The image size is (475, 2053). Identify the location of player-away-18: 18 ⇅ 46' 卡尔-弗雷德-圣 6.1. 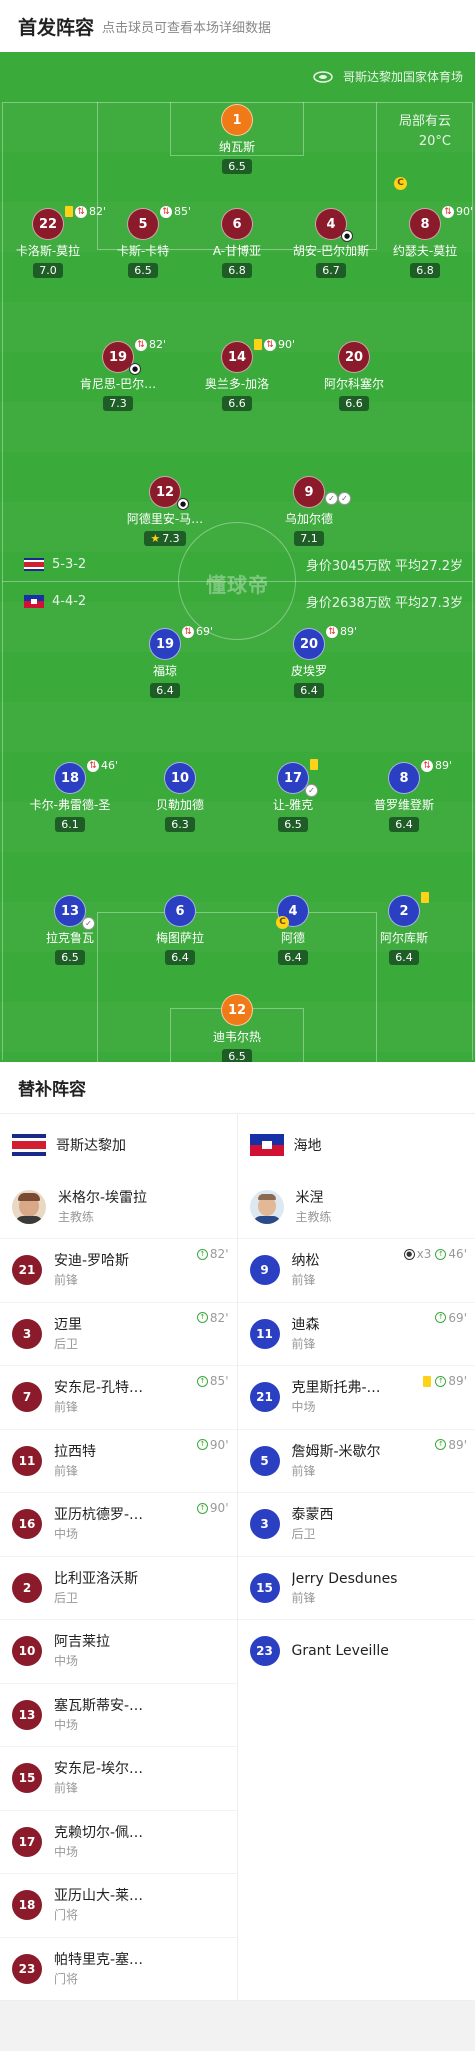
(70, 795).